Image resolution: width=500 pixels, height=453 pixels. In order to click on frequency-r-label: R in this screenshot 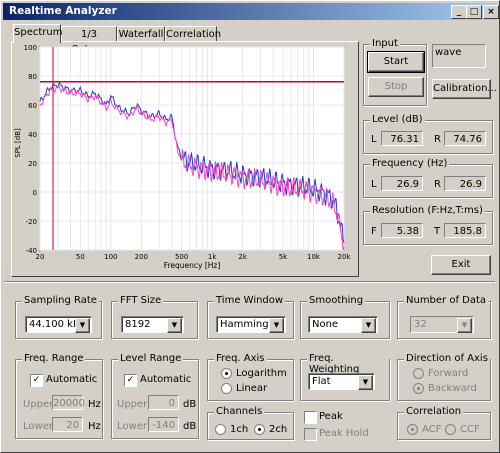, I will do `click(437, 184)`.